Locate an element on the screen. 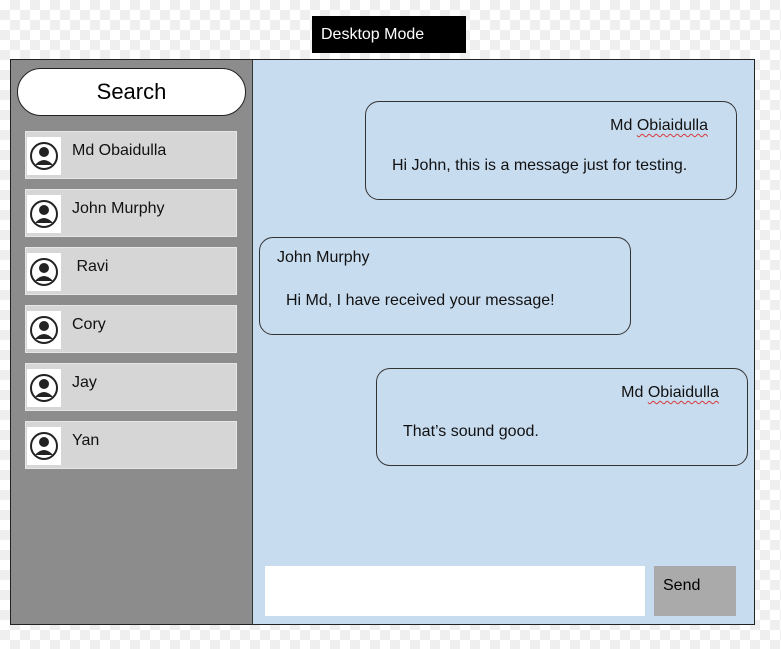  contact-name: Jay is located at coordinates (84, 382).